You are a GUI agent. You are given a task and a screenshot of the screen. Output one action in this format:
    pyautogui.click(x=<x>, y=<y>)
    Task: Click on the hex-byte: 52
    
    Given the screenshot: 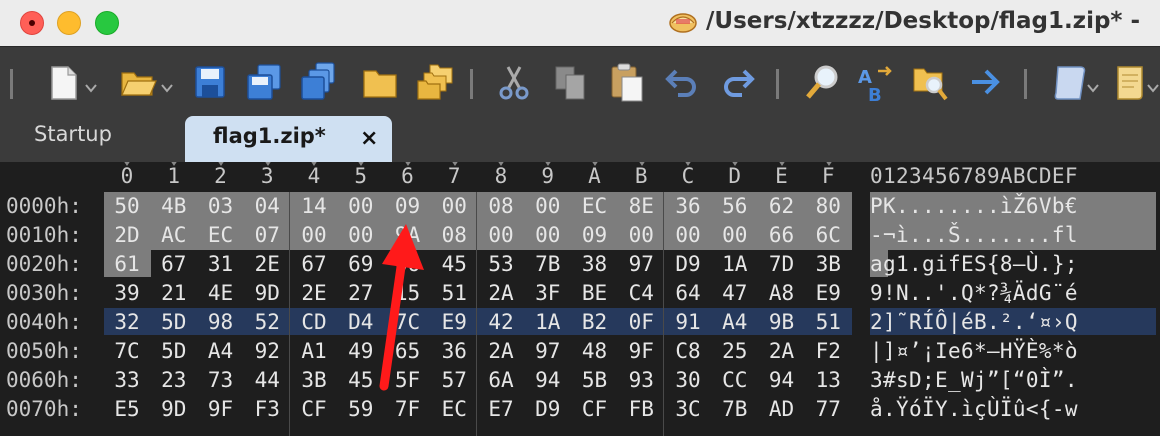 What is the action you would take?
    pyautogui.click(x=267, y=322)
    